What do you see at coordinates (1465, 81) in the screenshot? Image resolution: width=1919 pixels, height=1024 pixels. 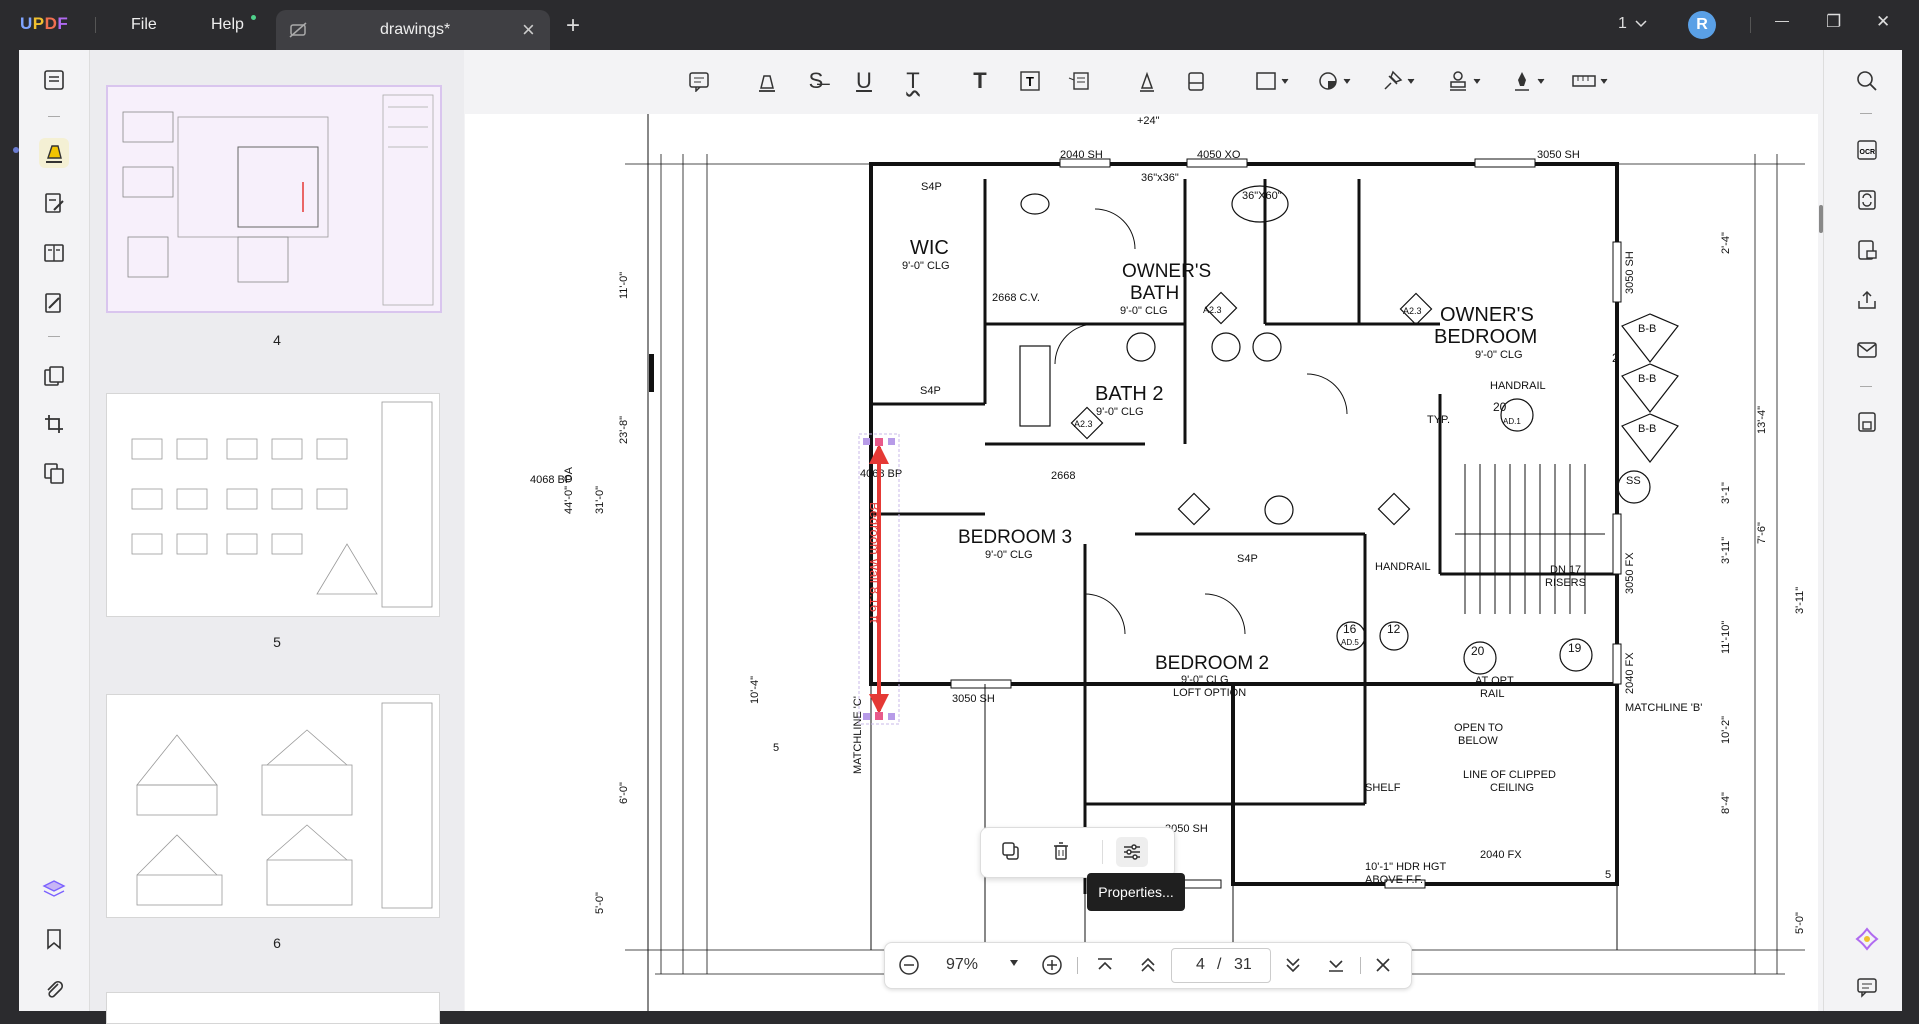 I see `stamp-icon` at bounding box center [1465, 81].